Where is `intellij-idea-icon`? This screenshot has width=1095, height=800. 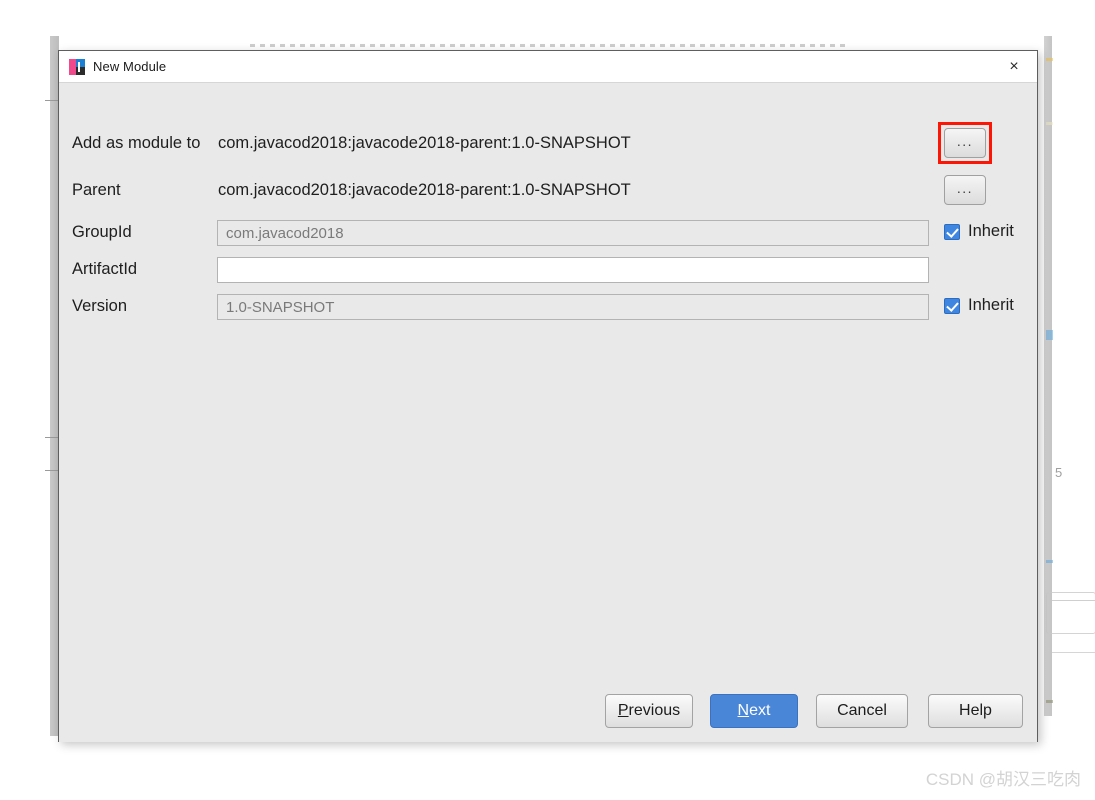 intellij-idea-icon is located at coordinates (77, 66).